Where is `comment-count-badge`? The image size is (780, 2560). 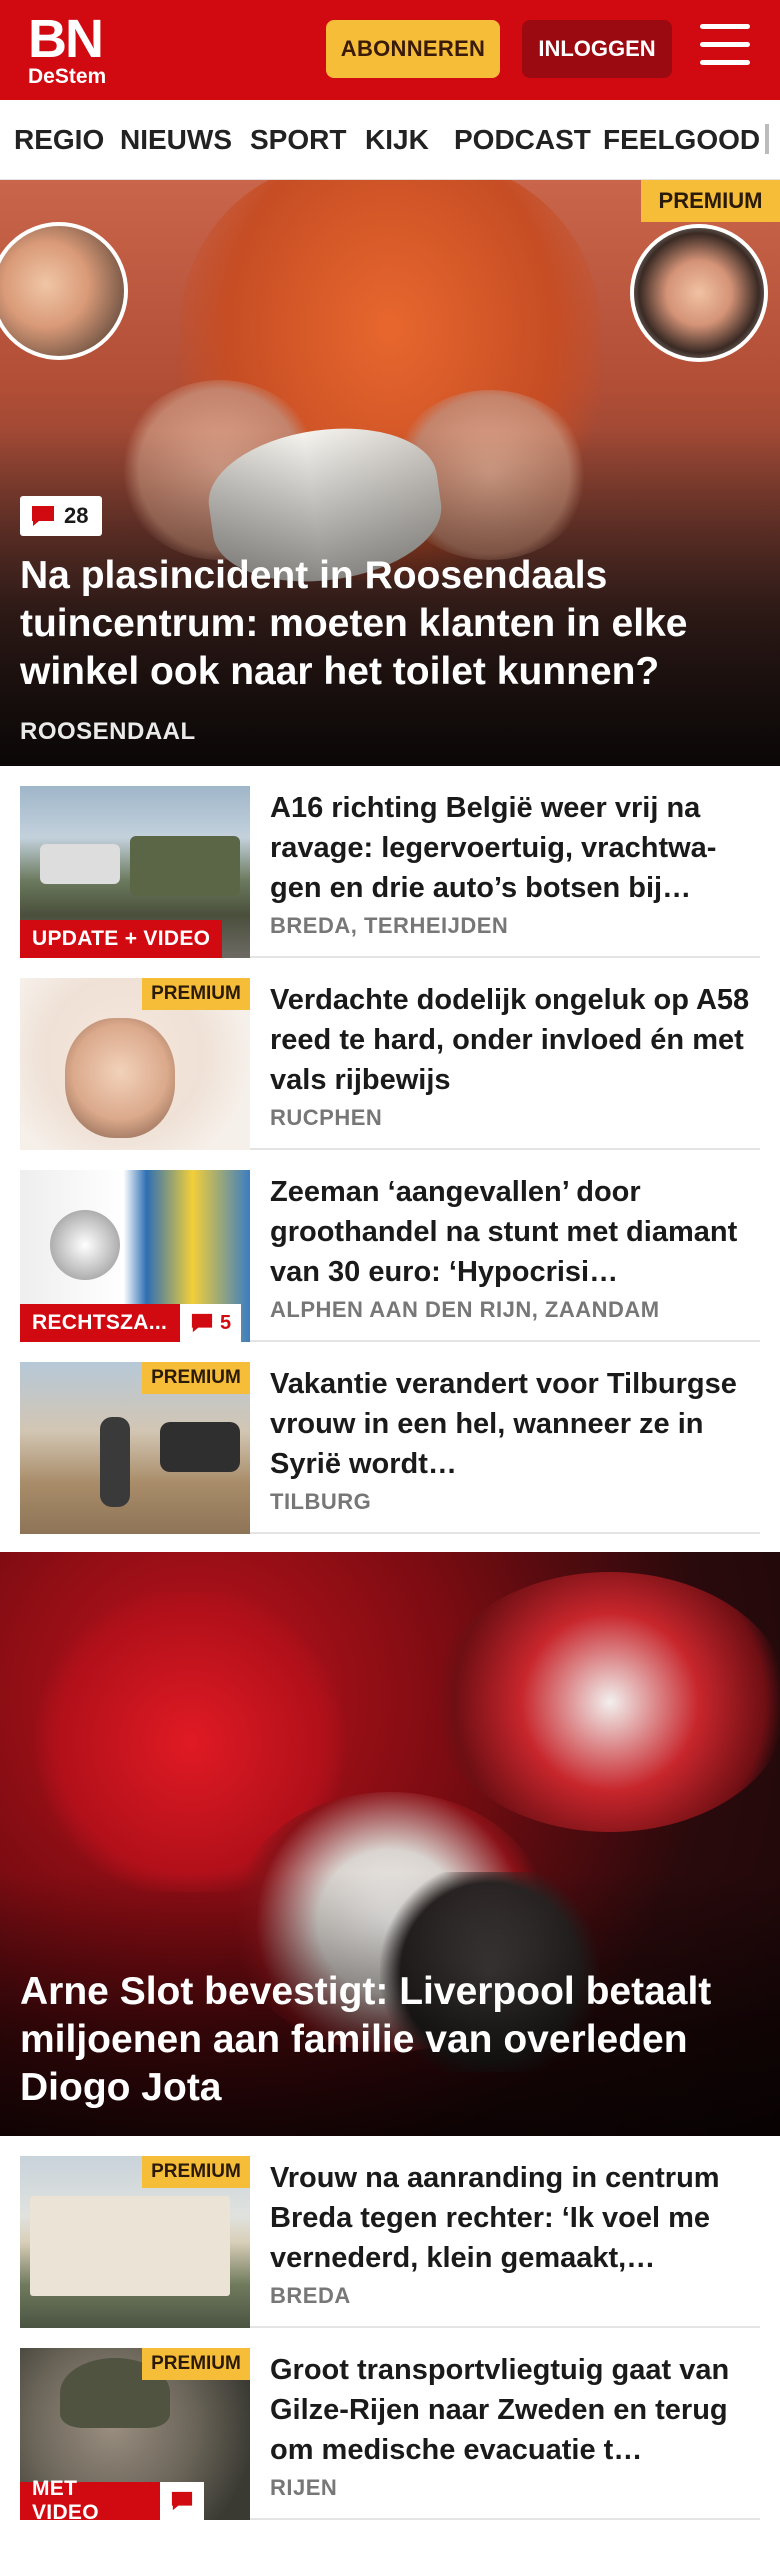
comment-count-badge is located at coordinates (182, 2501).